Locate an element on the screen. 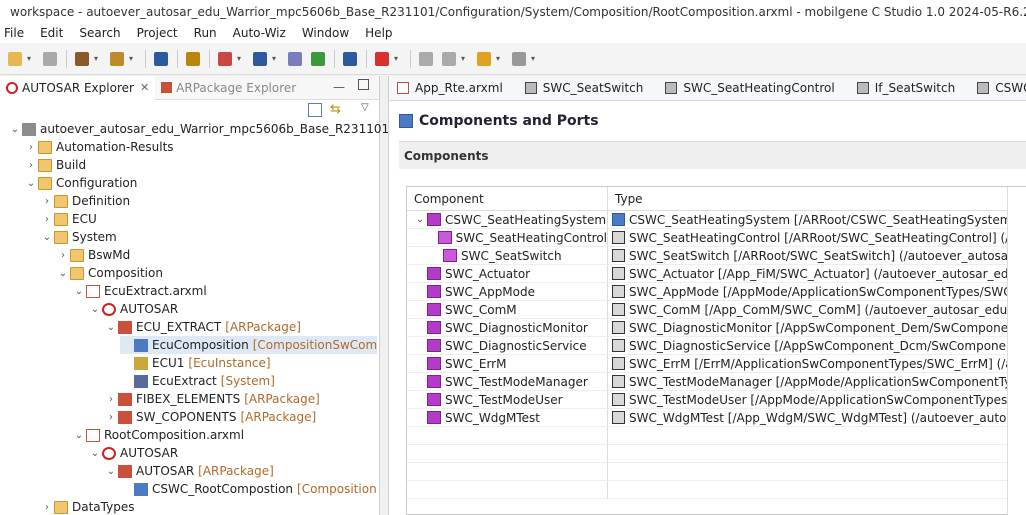 The width and height of the screenshot is (1026, 515). tree-item: › Automation-Results is located at coordinates (99, 147).